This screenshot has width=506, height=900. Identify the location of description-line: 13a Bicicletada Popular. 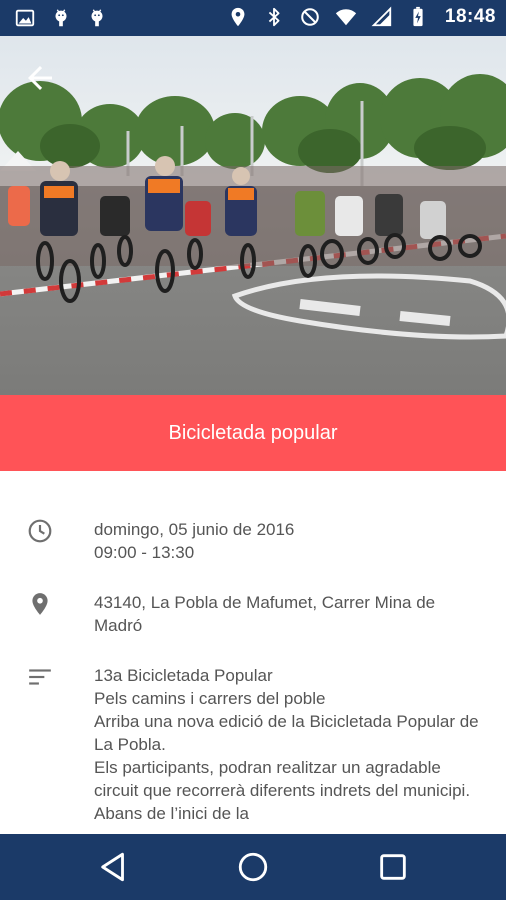
(183, 675).